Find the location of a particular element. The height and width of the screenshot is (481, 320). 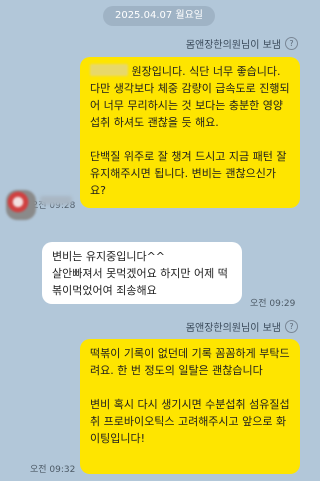

redacted-name is located at coordinates (109, 70).